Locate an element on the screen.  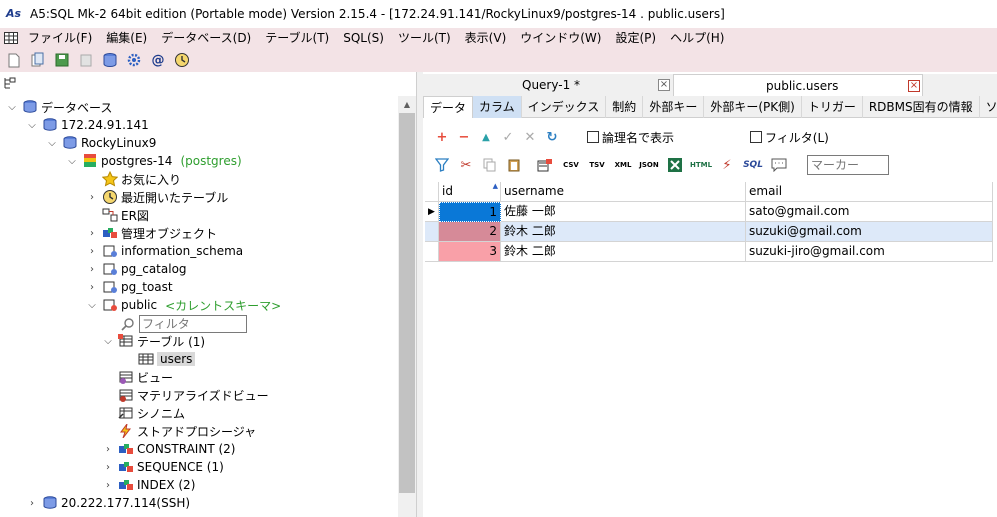
column-header-id: id ▲ is located at coordinates (470, 192).